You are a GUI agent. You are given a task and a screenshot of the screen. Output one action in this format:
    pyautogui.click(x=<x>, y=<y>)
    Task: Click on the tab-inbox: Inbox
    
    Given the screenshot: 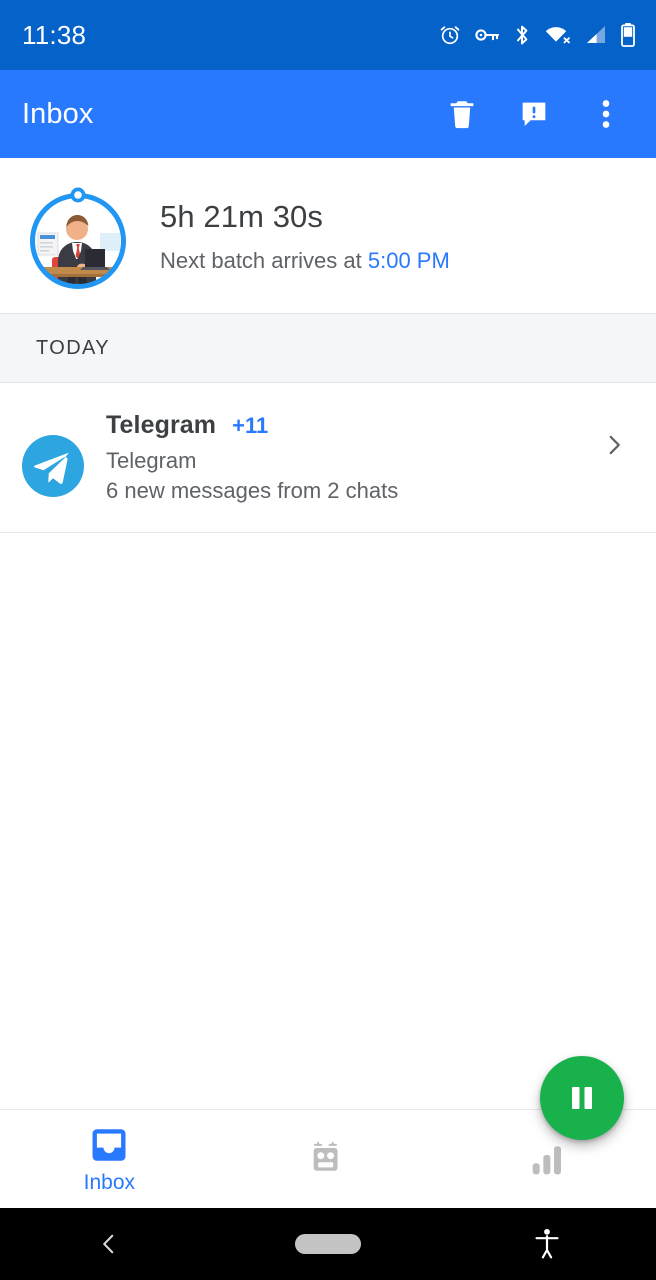 What is the action you would take?
    pyautogui.click(x=109, y=1159)
    